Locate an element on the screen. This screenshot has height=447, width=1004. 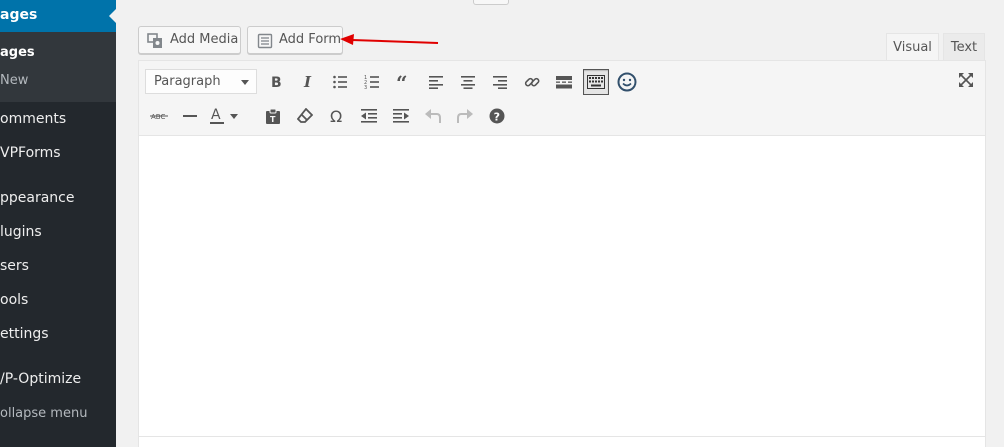
link-icon is located at coordinates (532, 82).